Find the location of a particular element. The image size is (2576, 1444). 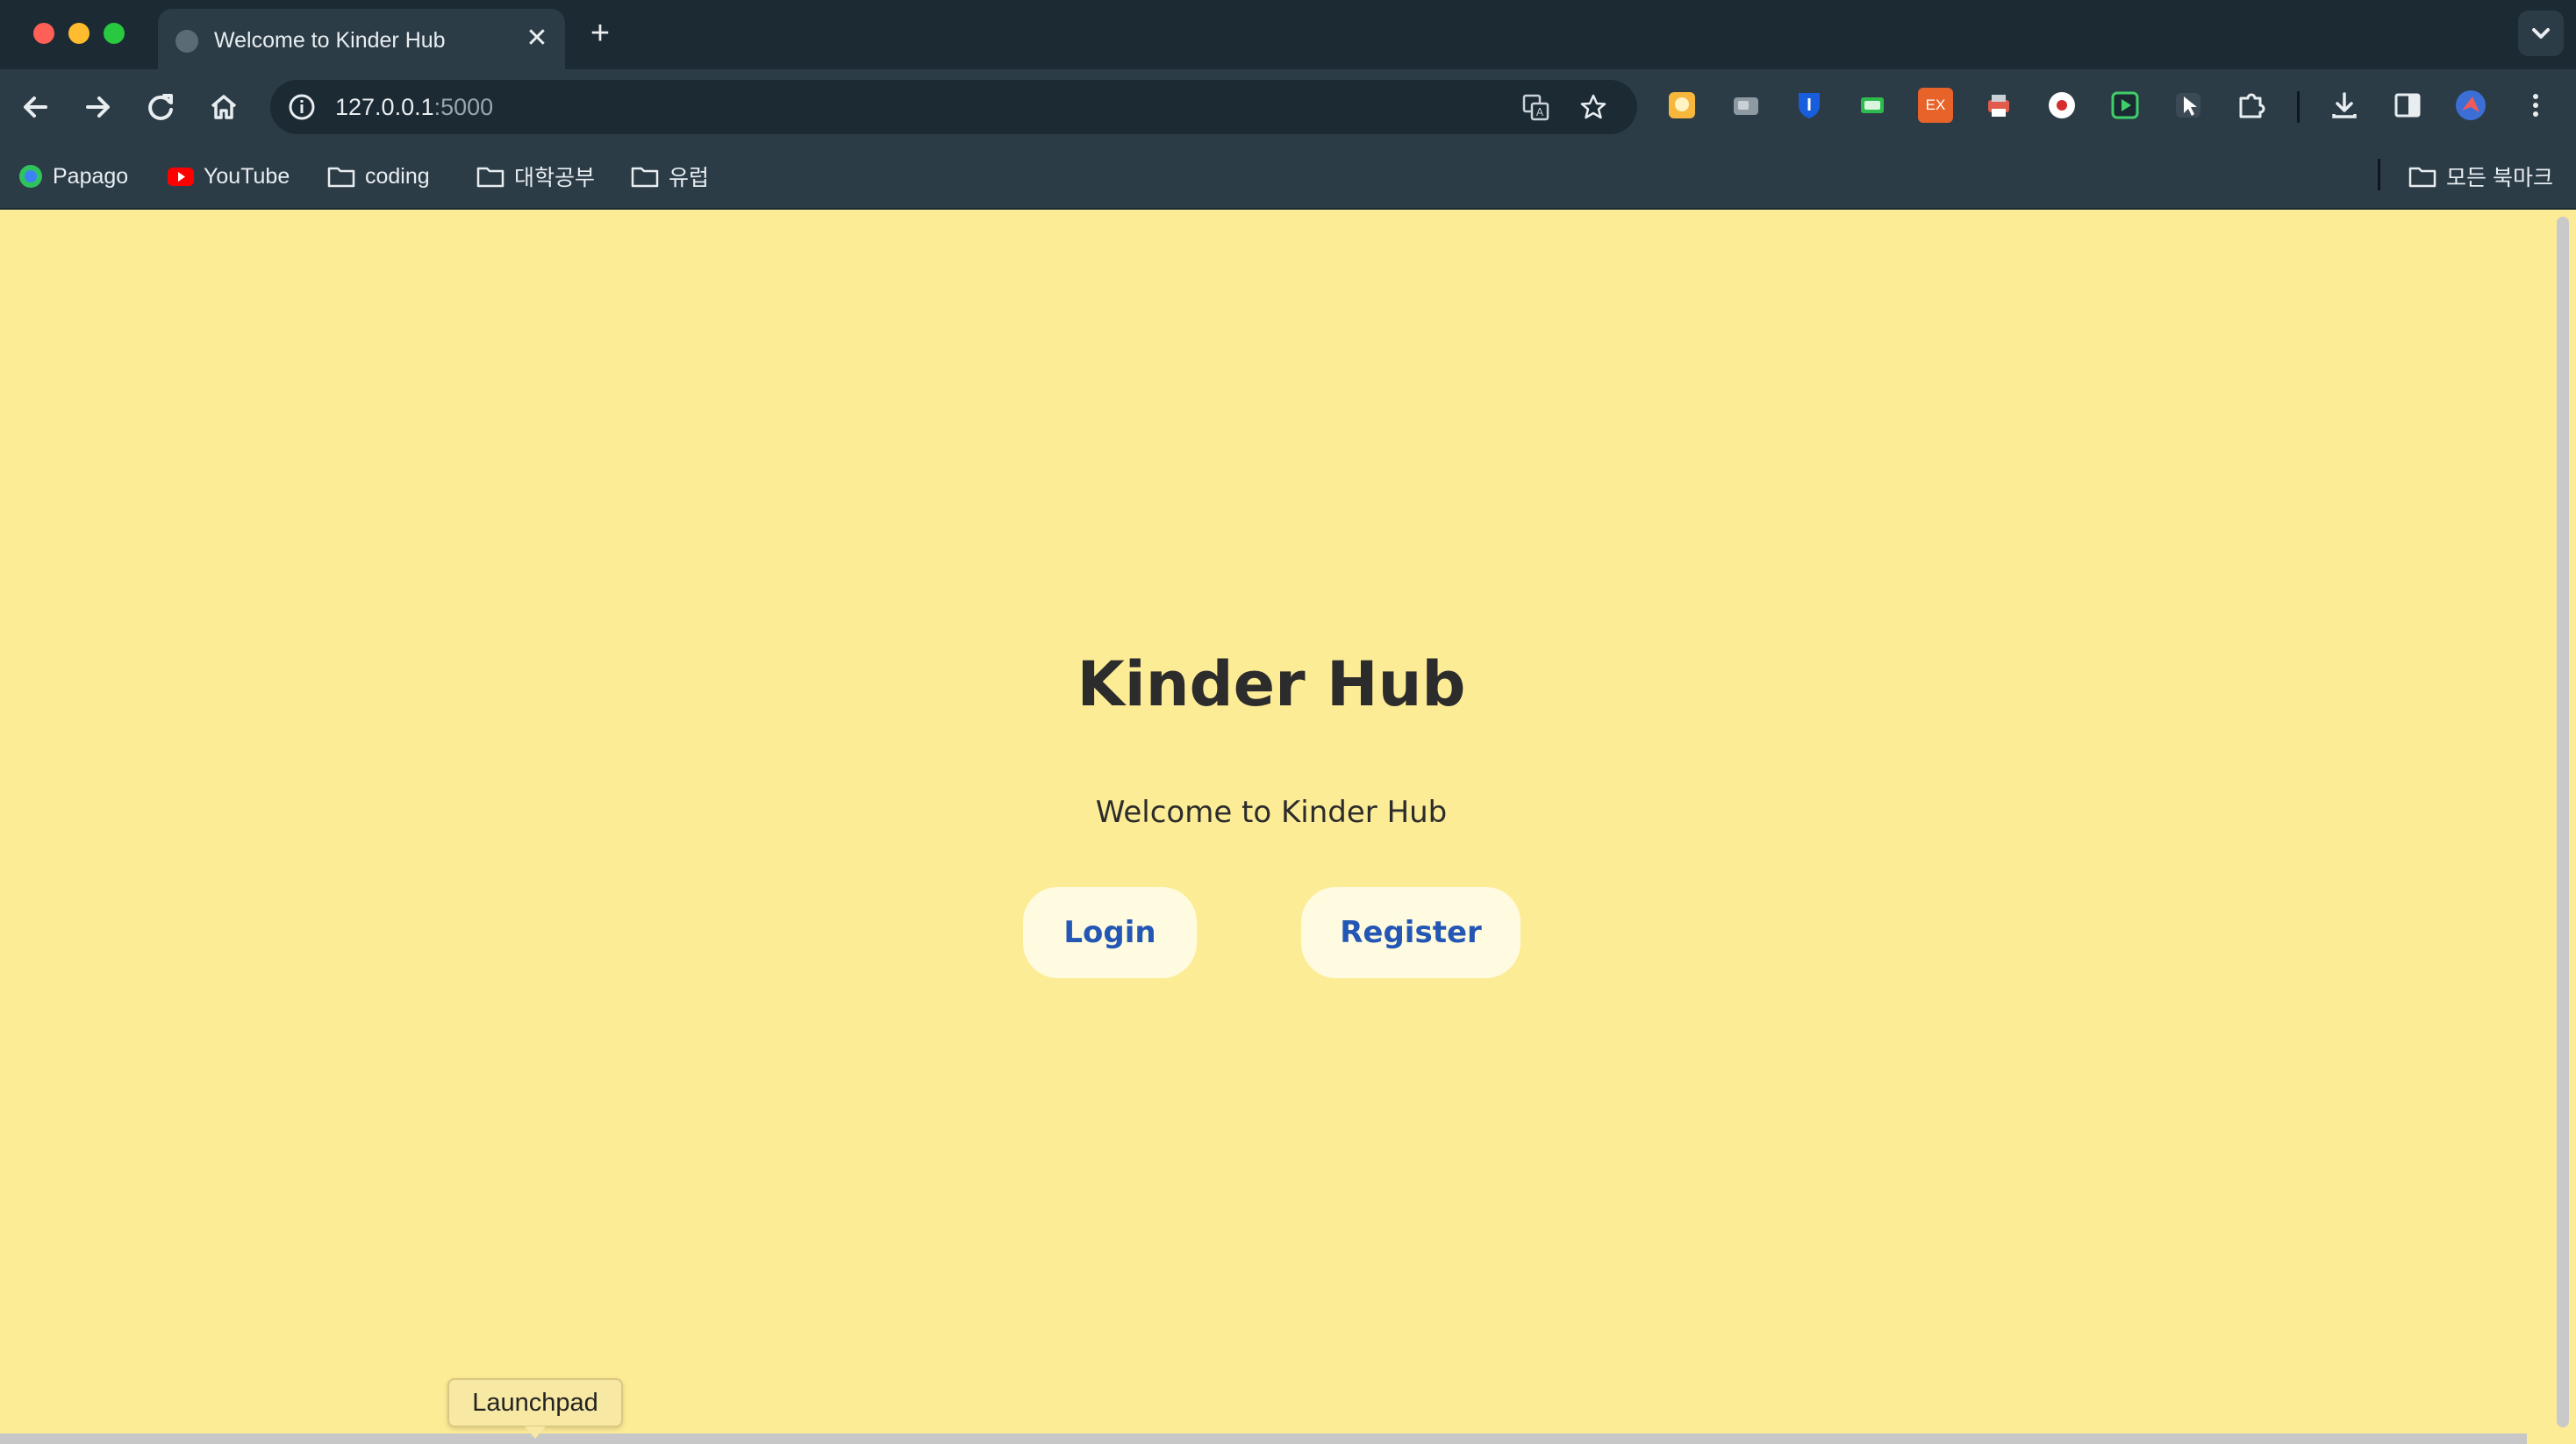

bookmark-label: Papago is located at coordinates (91, 176).